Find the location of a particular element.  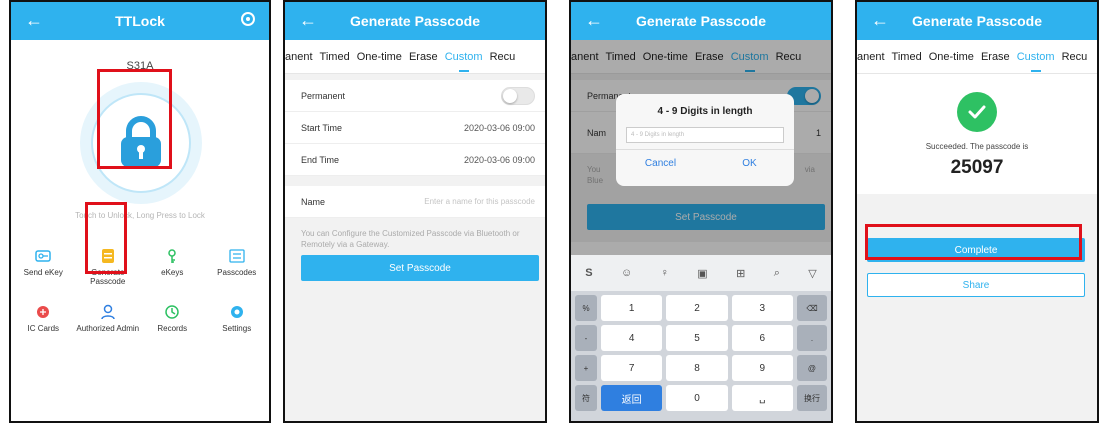

menu-label: Records is located at coordinates (172, 328).